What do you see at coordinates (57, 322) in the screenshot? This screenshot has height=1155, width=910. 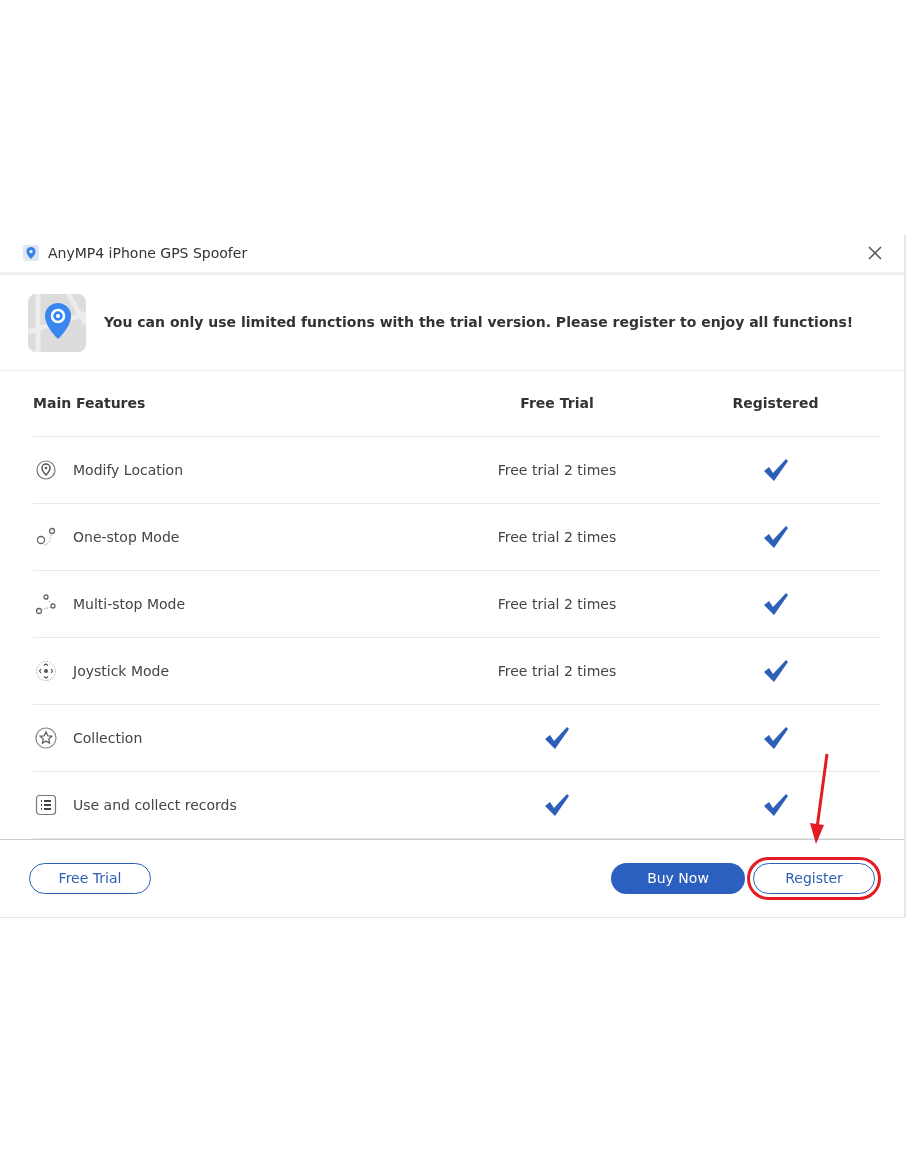 I see `location-app-icon` at bounding box center [57, 322].